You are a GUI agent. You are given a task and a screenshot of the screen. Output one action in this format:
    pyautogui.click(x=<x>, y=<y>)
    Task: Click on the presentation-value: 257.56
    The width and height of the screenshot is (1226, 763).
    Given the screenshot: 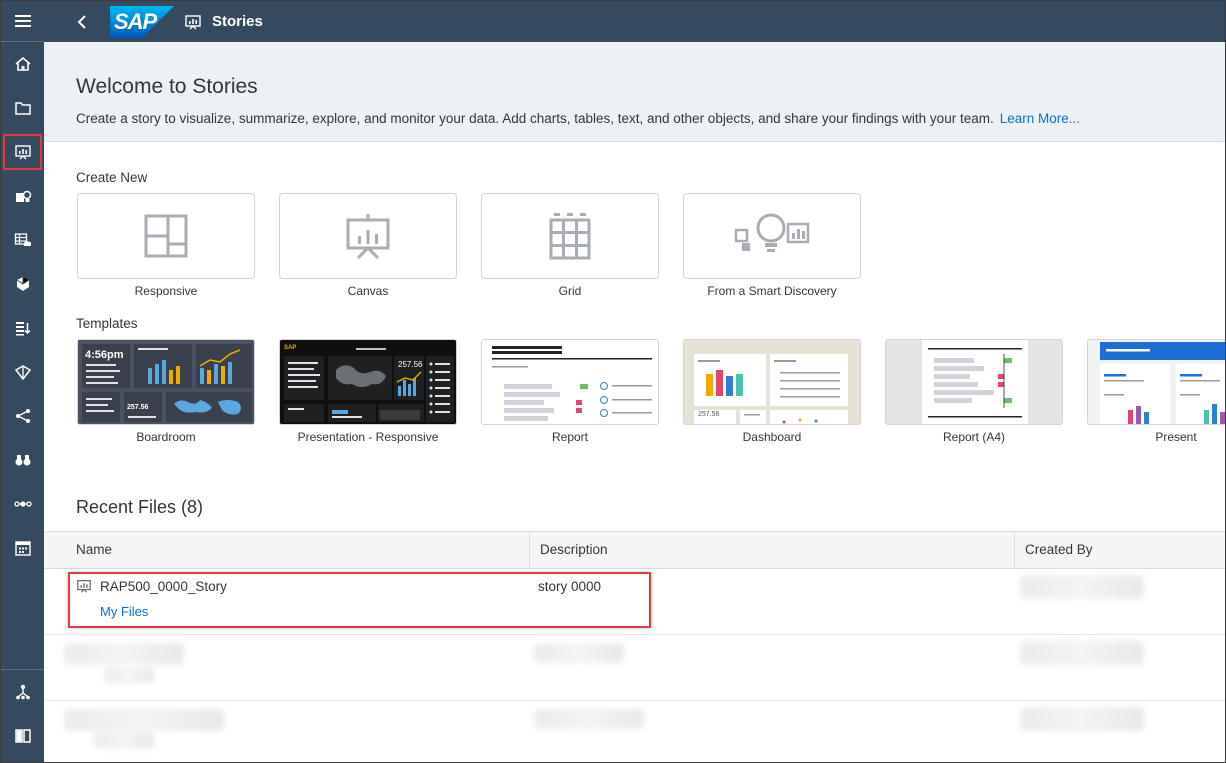 What is the action you would take?
    pyautogui.click(x=410, y=364)
    